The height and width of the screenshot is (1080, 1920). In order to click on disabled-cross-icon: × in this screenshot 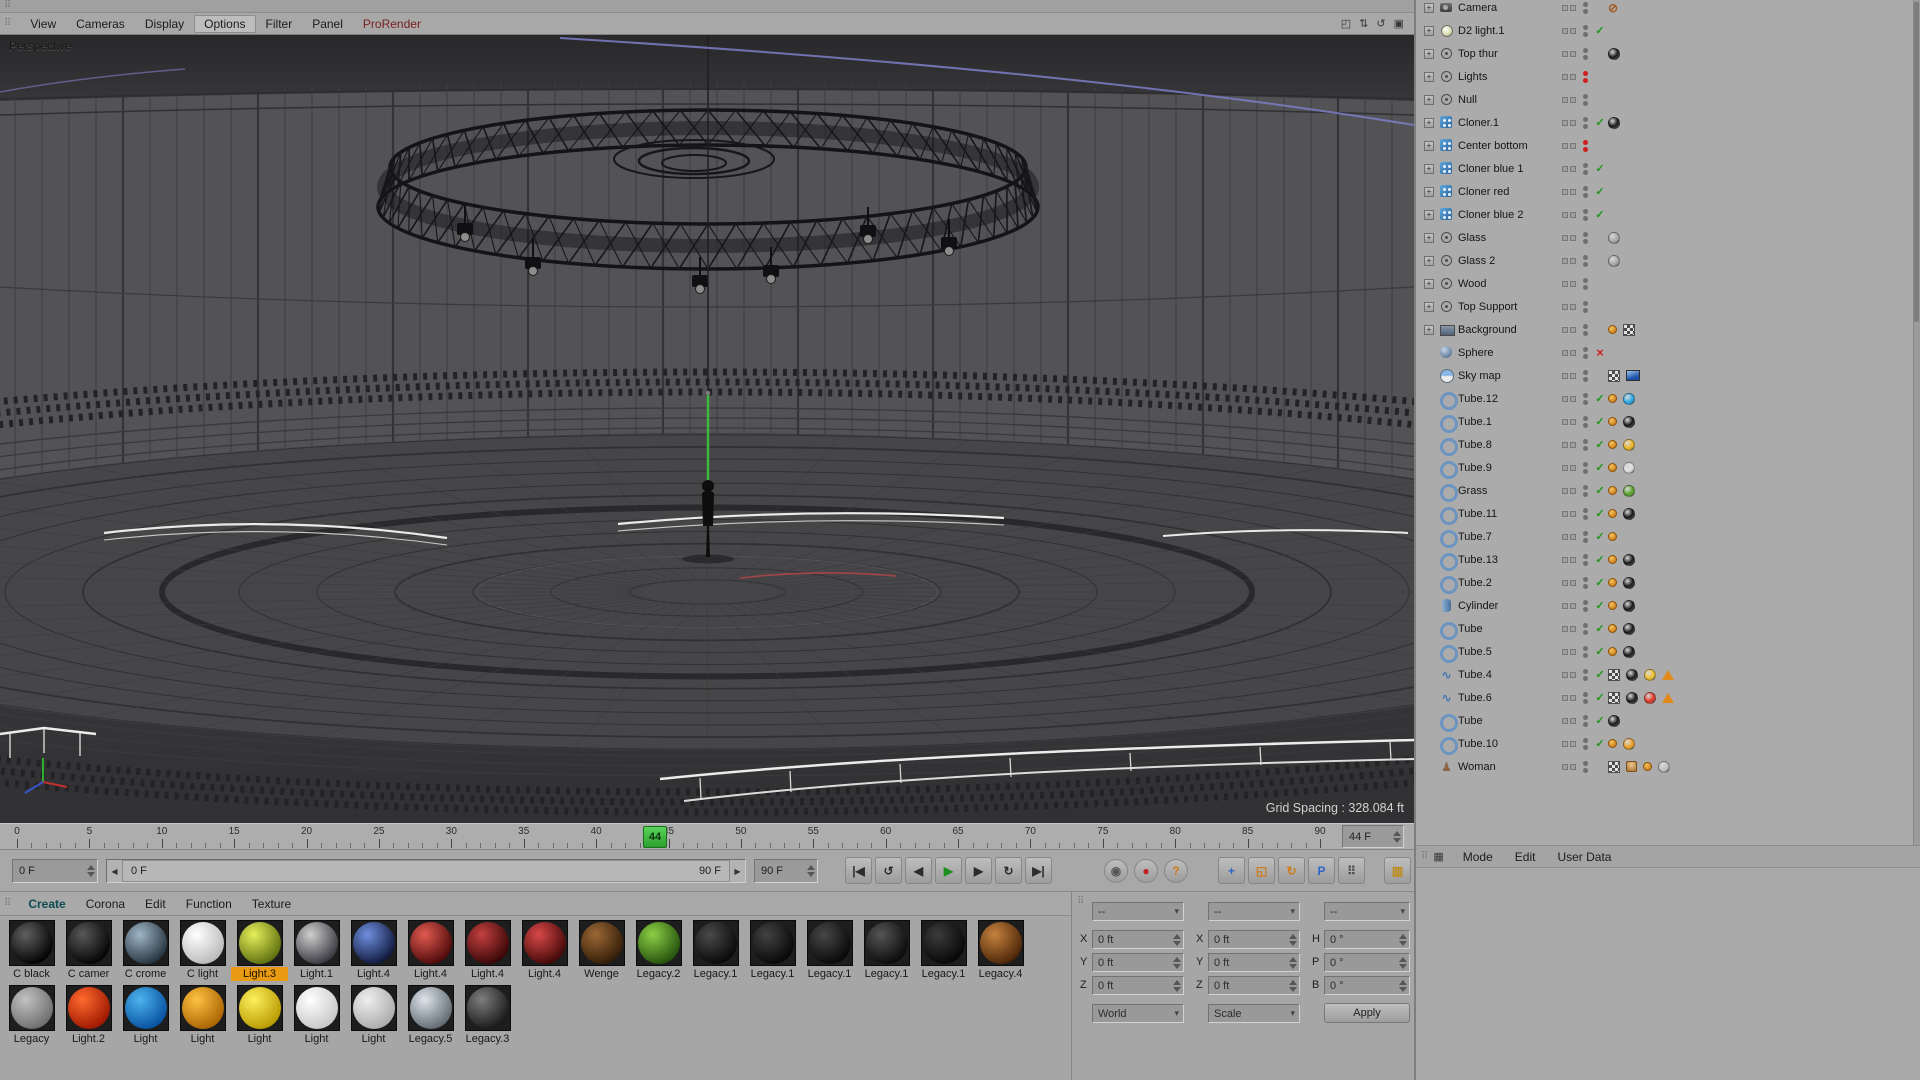, I will do `click(1600, 352)`.